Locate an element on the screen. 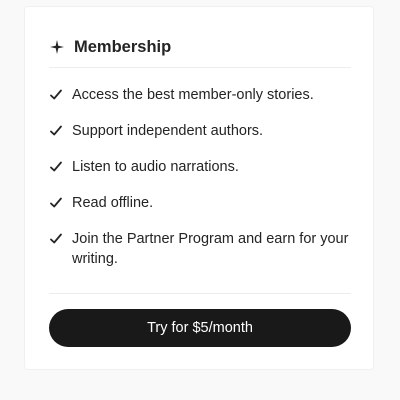  feature-item: Access the best member-only stories. is located at coordinates (200, 95).